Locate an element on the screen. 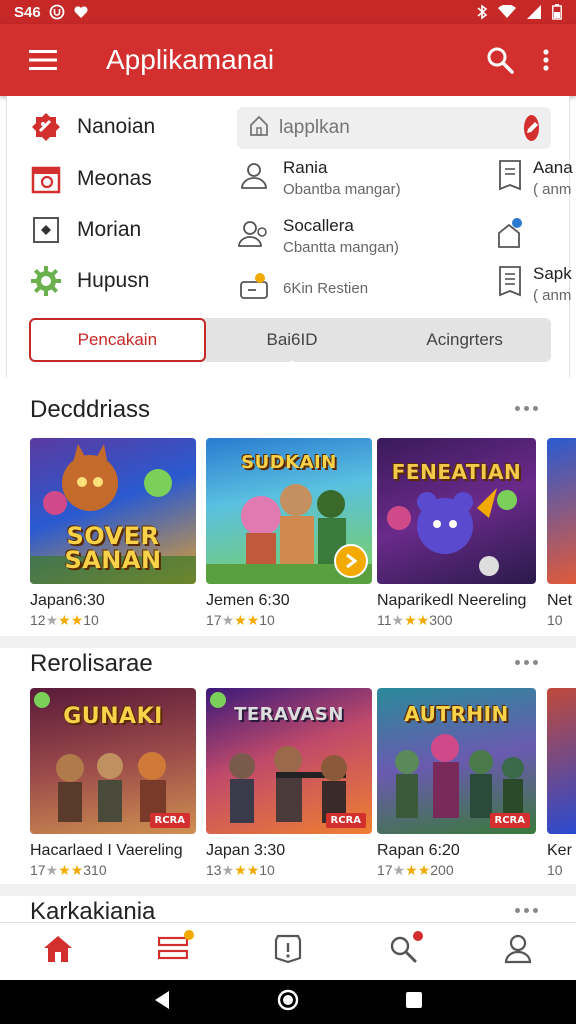 The width and height of the screenshot is (576, 1024). game-name: Japan6:30 is located at coordinates (67, 600).